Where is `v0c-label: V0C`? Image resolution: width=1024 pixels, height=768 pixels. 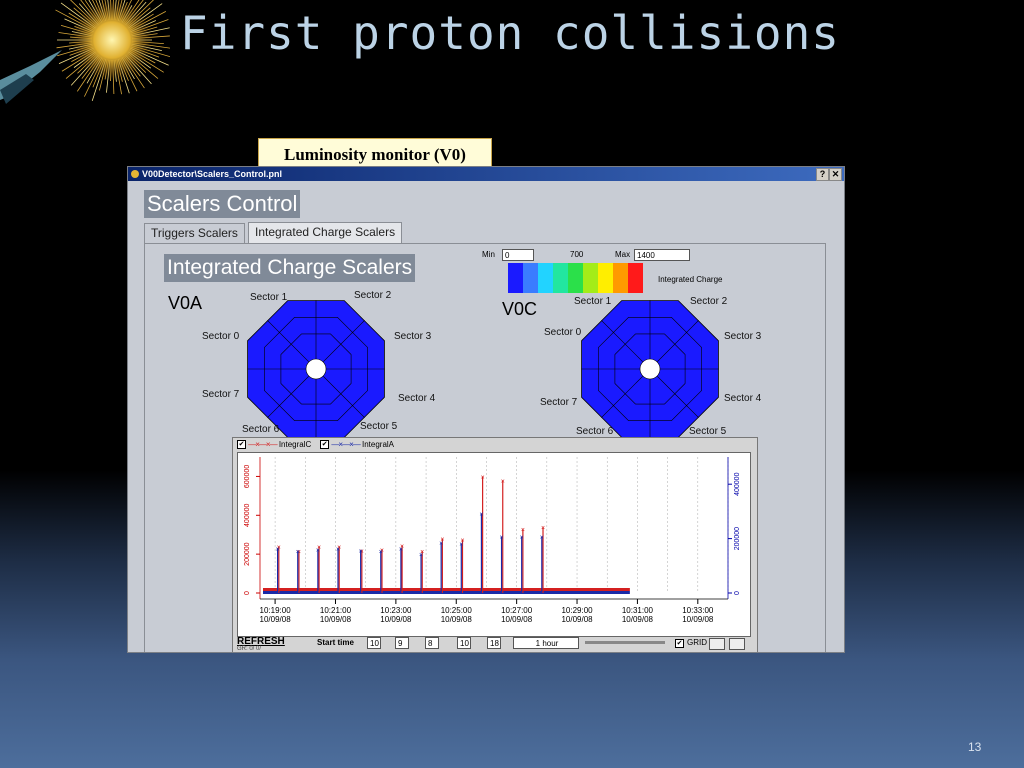 v0c-label: V0C is located at coordinates (520, 309).